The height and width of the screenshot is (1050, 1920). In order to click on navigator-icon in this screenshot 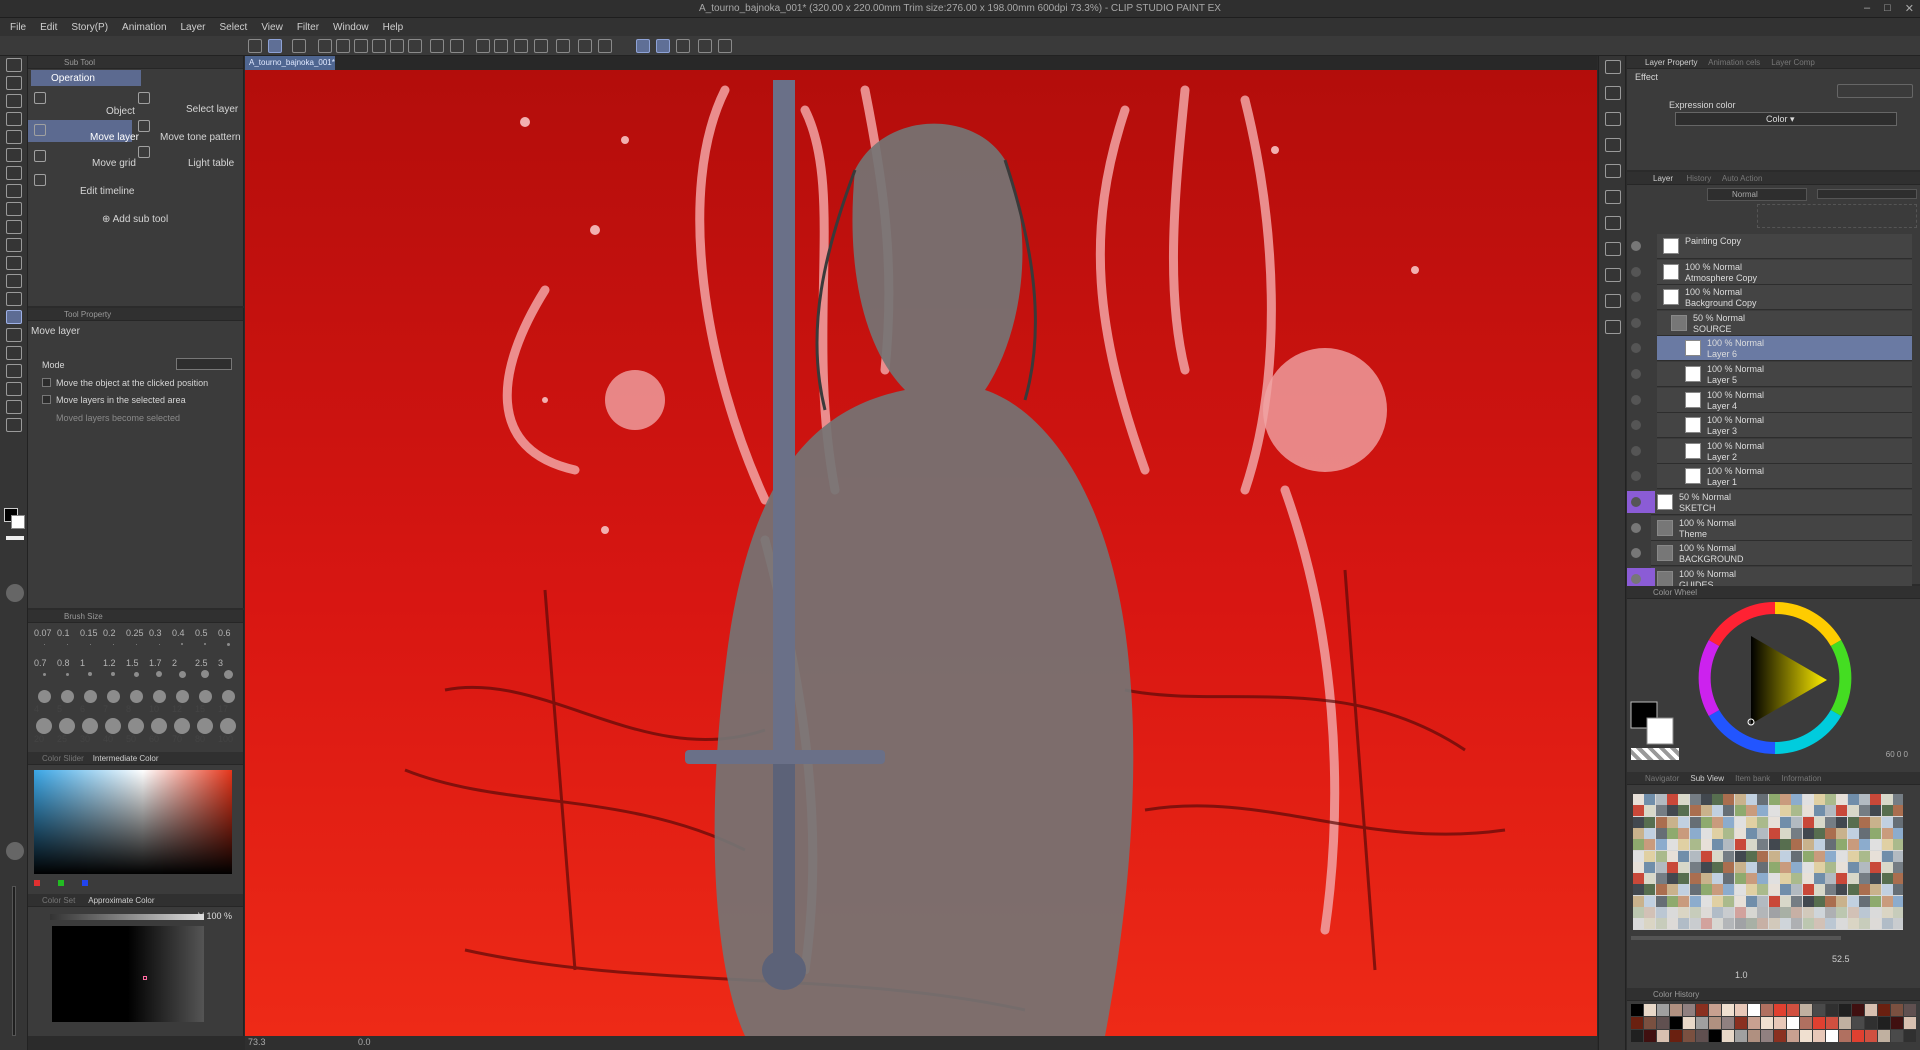, I will do `click(1613, 171)`.